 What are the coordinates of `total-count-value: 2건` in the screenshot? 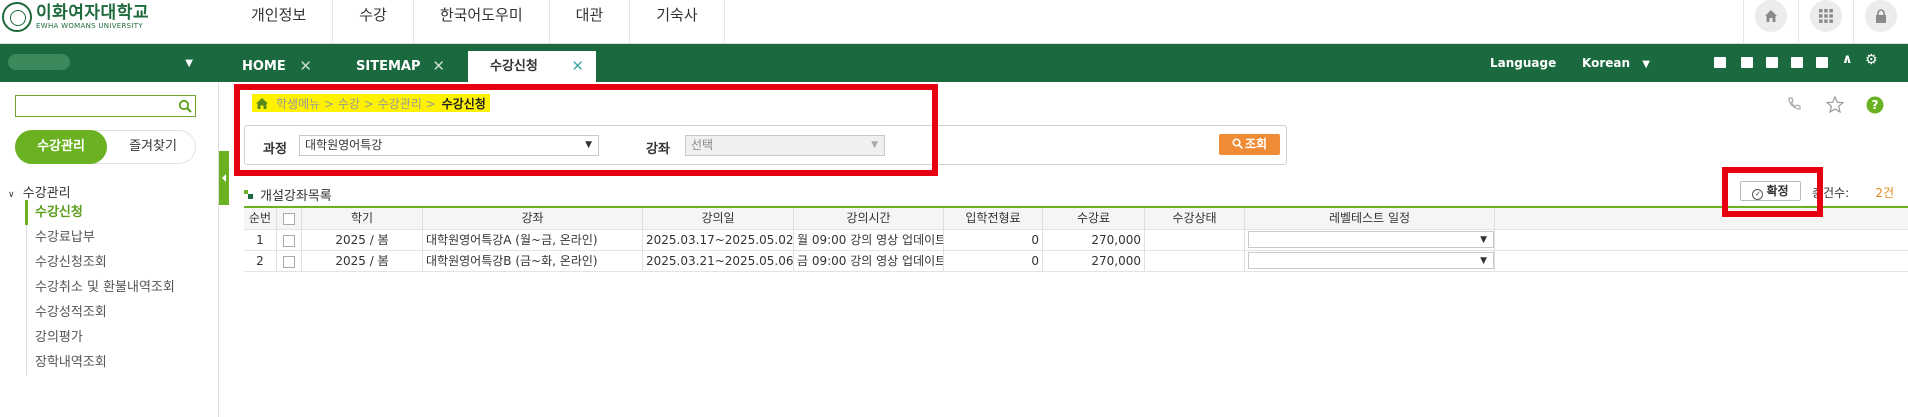 It's located at (1884, 193).